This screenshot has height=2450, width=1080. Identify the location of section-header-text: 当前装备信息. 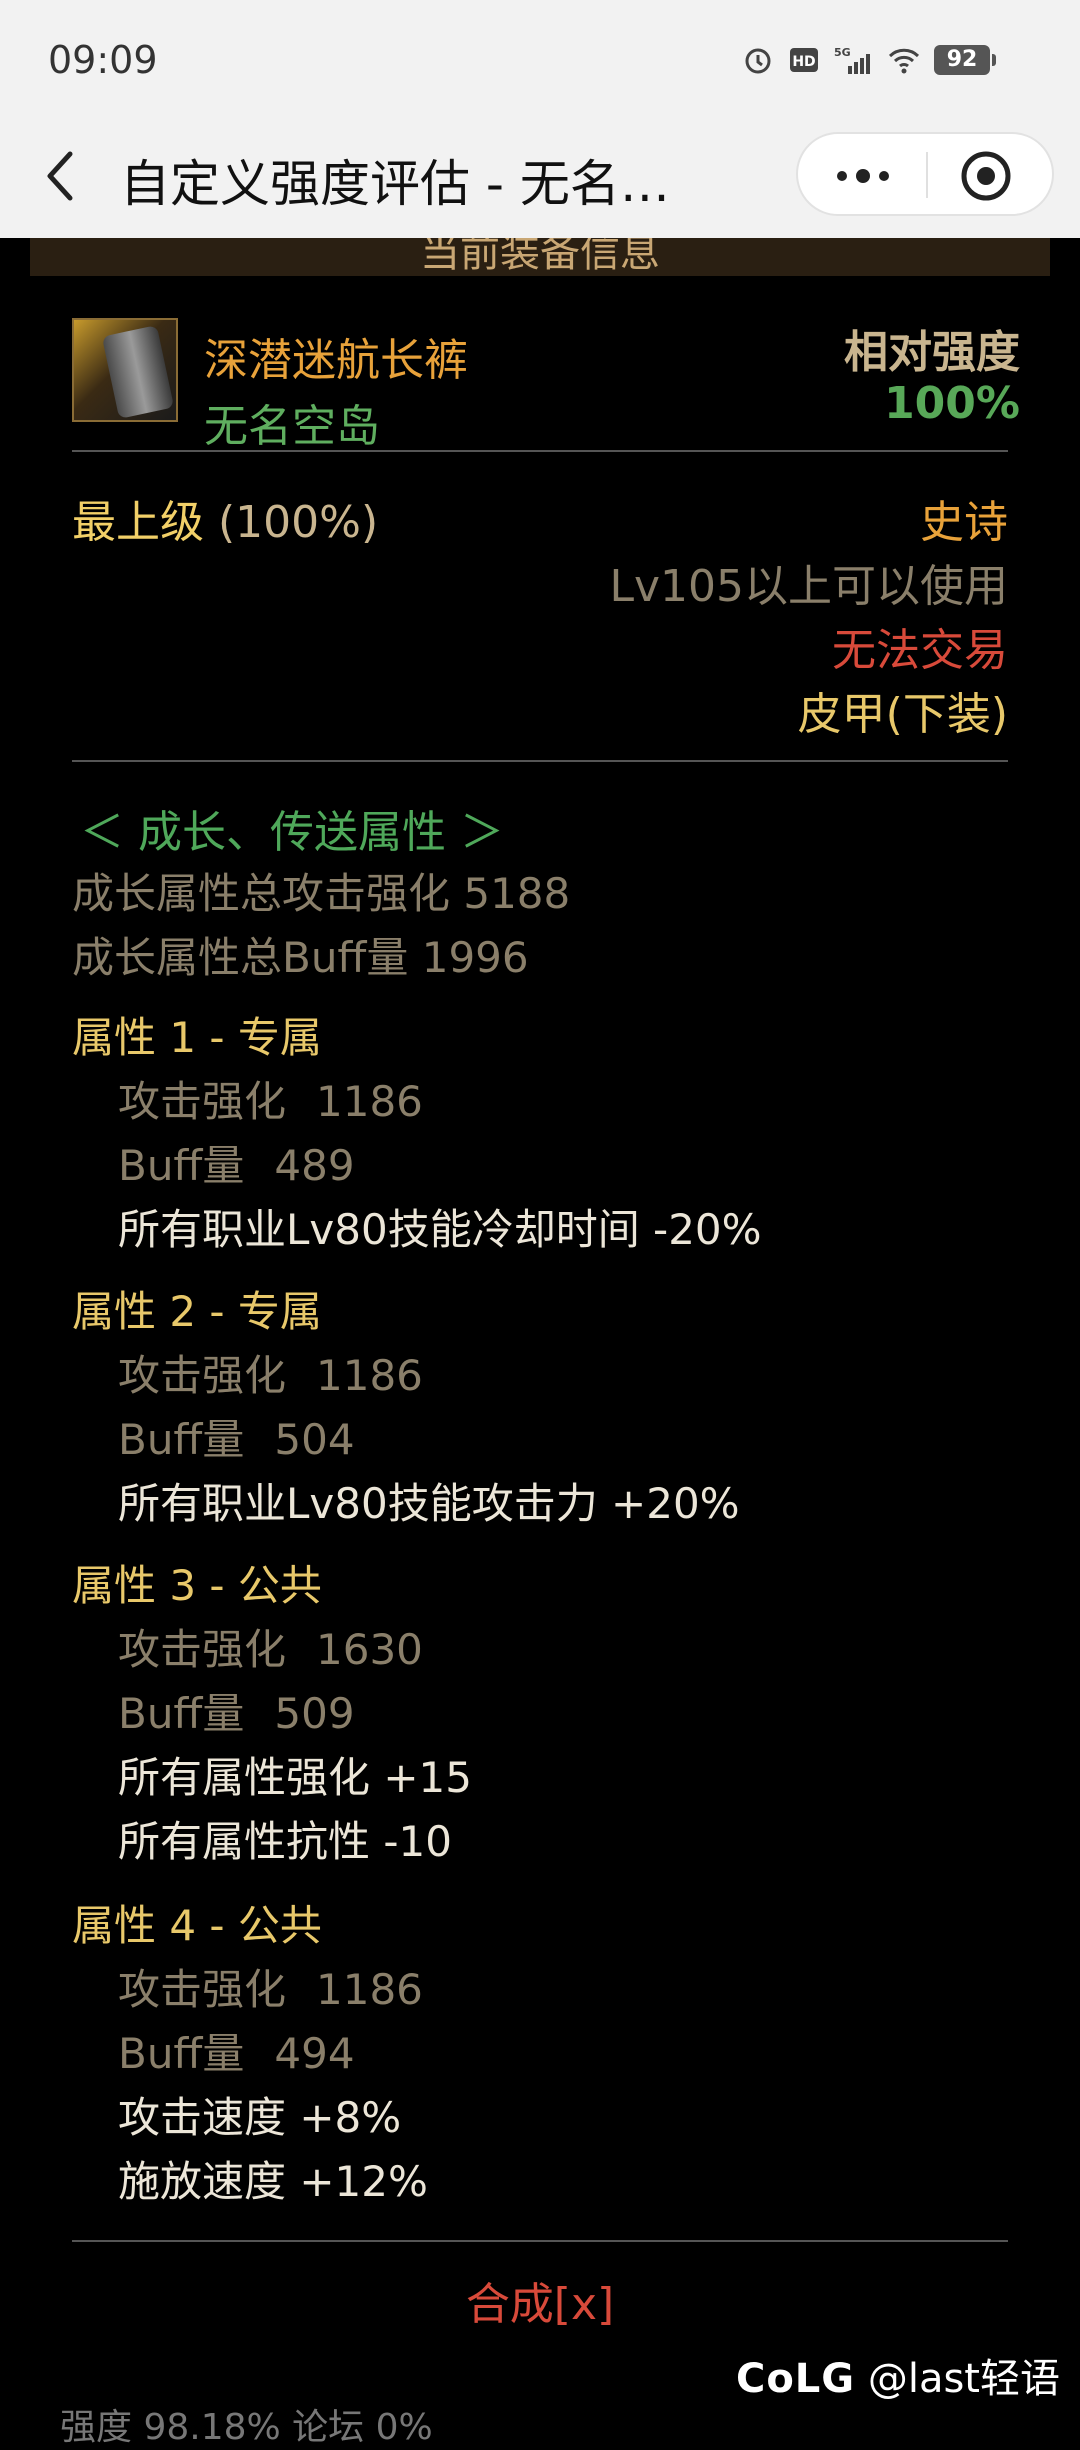
(540, 257).